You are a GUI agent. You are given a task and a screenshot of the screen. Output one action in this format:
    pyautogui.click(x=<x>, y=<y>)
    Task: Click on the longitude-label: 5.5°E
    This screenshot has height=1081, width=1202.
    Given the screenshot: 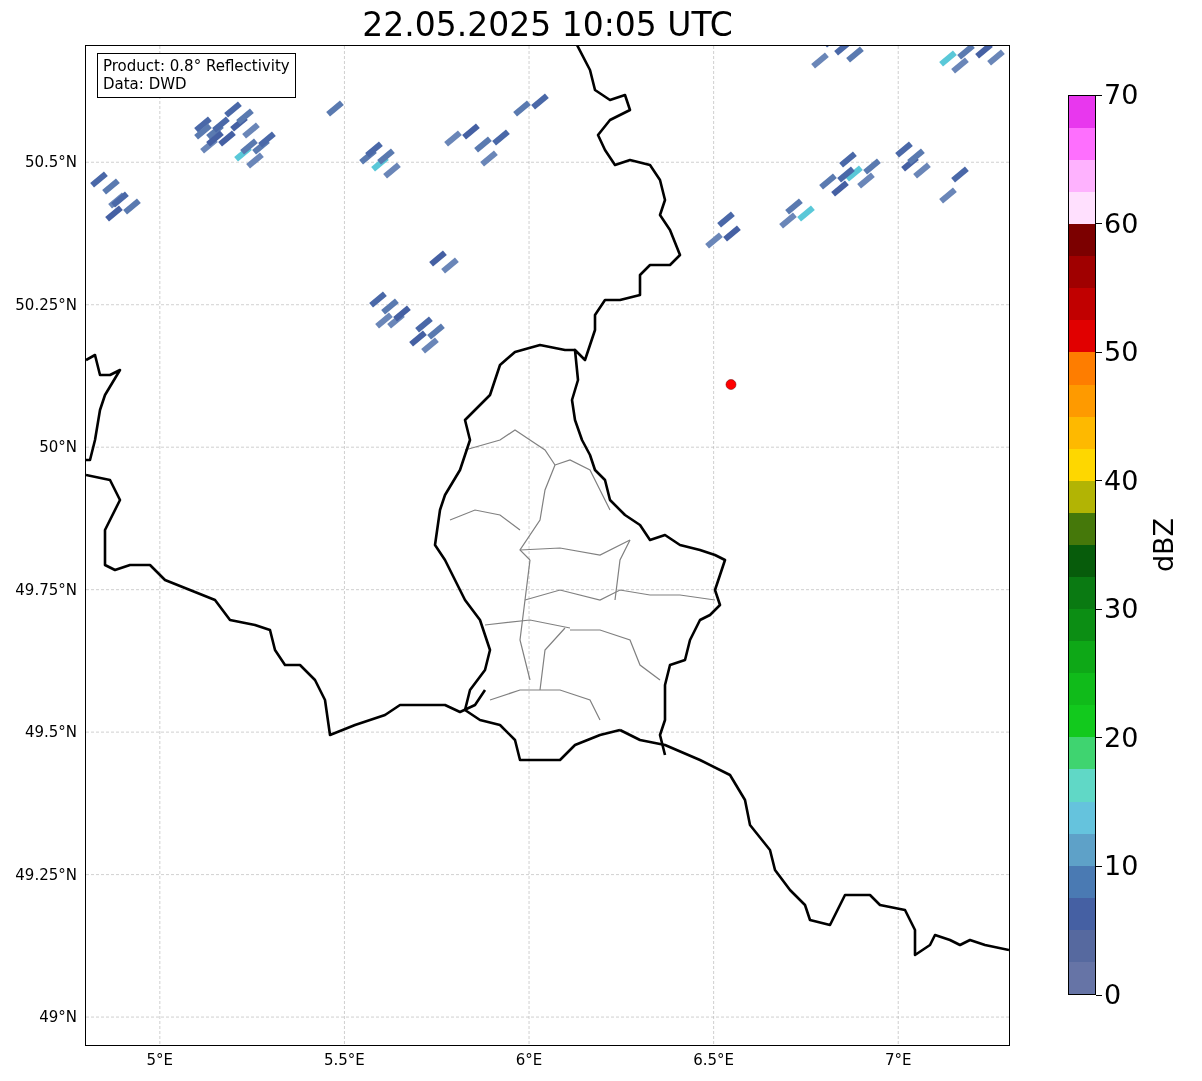 What is the action you would take?
    pyautogui.click(x=344, y=1060)
    